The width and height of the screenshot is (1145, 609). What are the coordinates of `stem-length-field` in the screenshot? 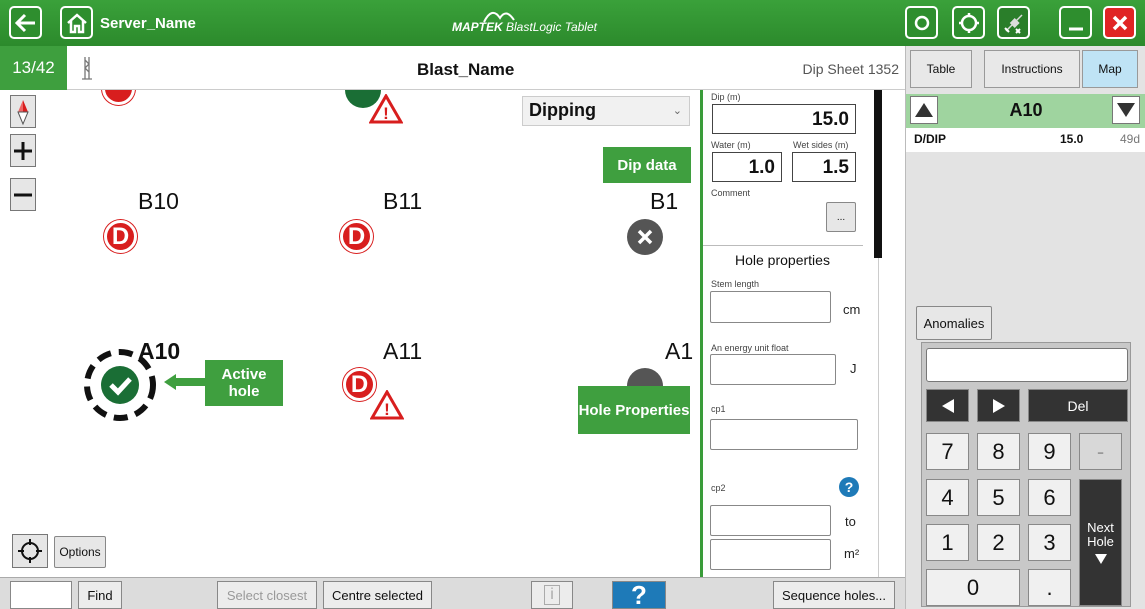 It's located at (770, 307).